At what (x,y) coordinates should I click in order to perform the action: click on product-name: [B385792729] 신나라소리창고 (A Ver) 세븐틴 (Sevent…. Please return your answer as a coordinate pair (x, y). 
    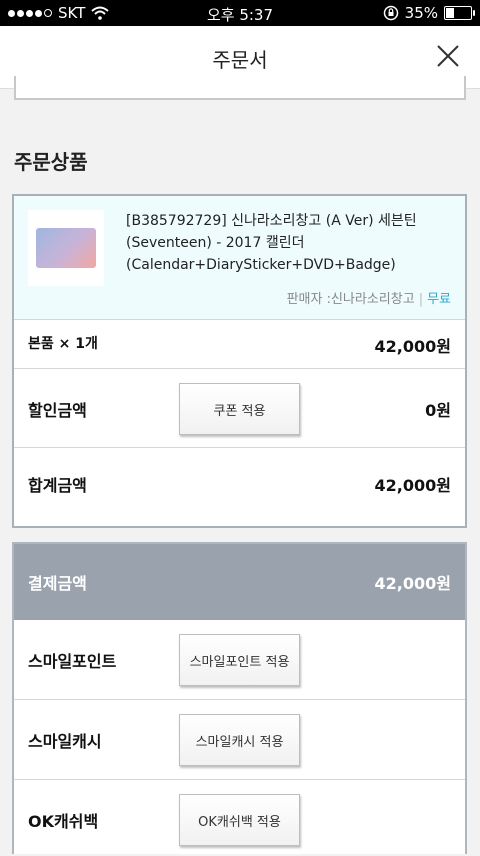
    Looking at the image, I should click on (271, 243).